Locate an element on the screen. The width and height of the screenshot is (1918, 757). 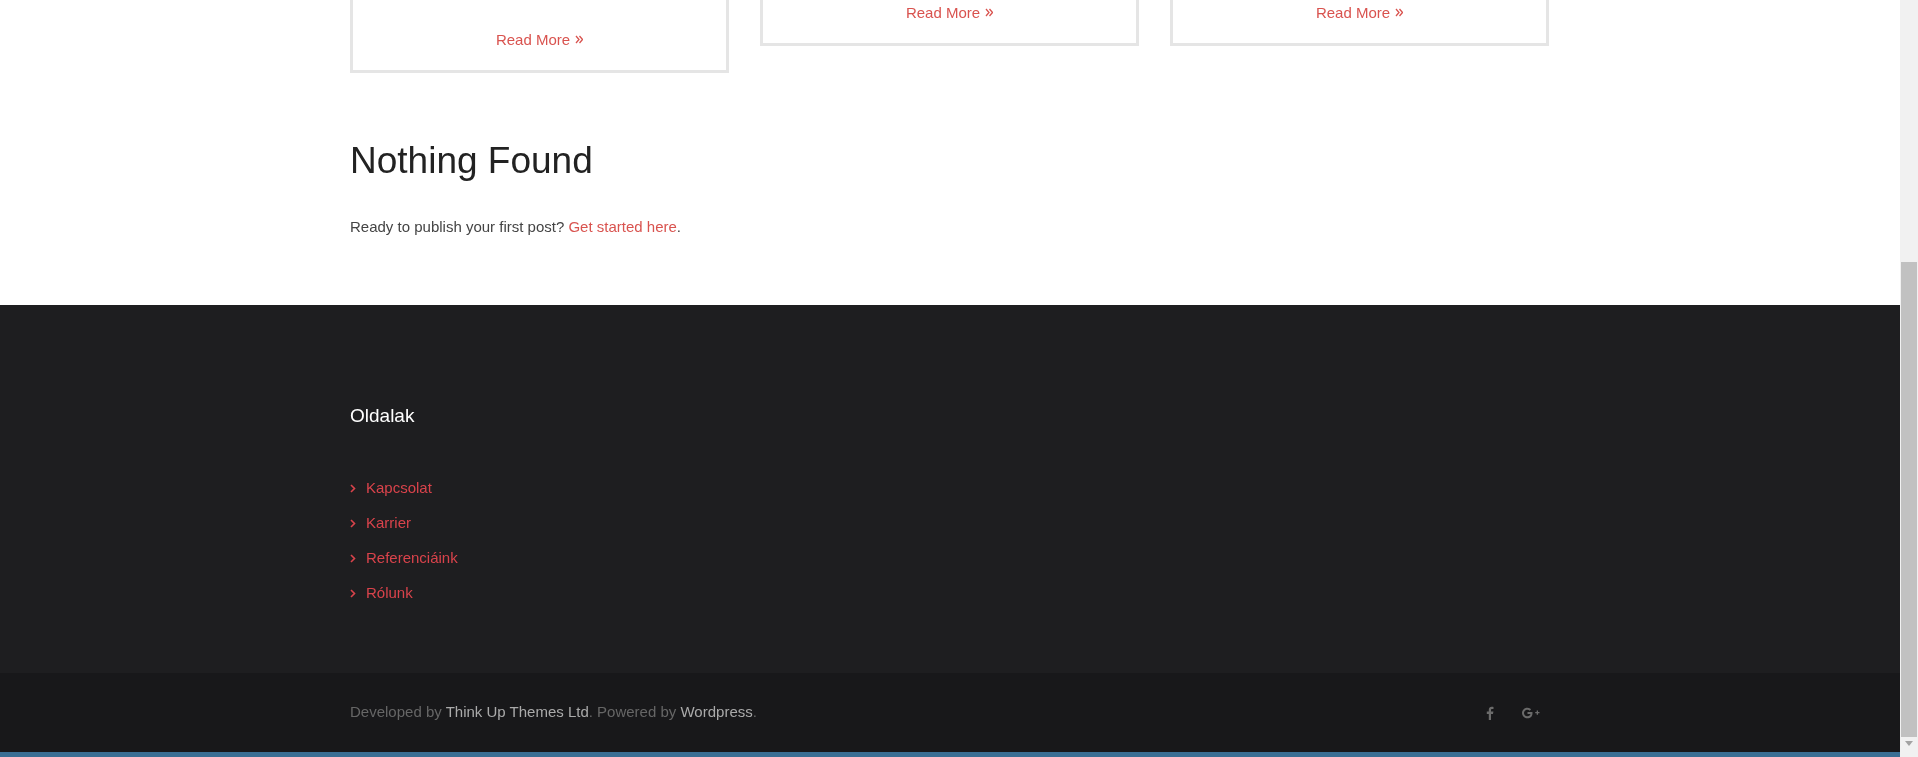
footer-link: Referenciáink is located at coordinates (412, 558).